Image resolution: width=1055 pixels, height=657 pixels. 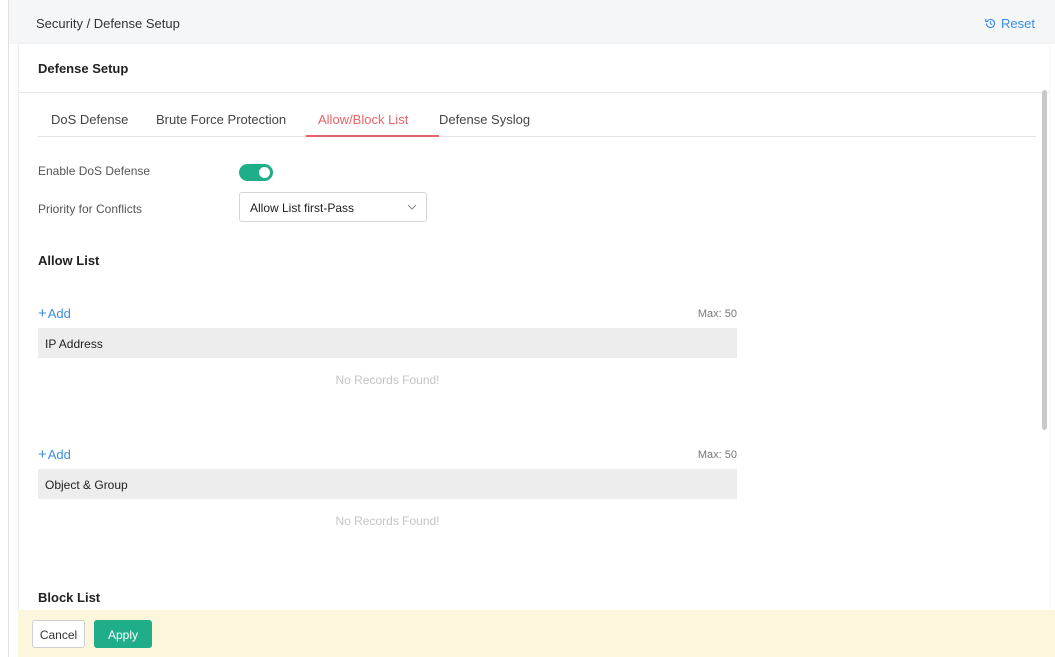 I want to click on allow-object-add-label: Add, so click(x=59, y=454).